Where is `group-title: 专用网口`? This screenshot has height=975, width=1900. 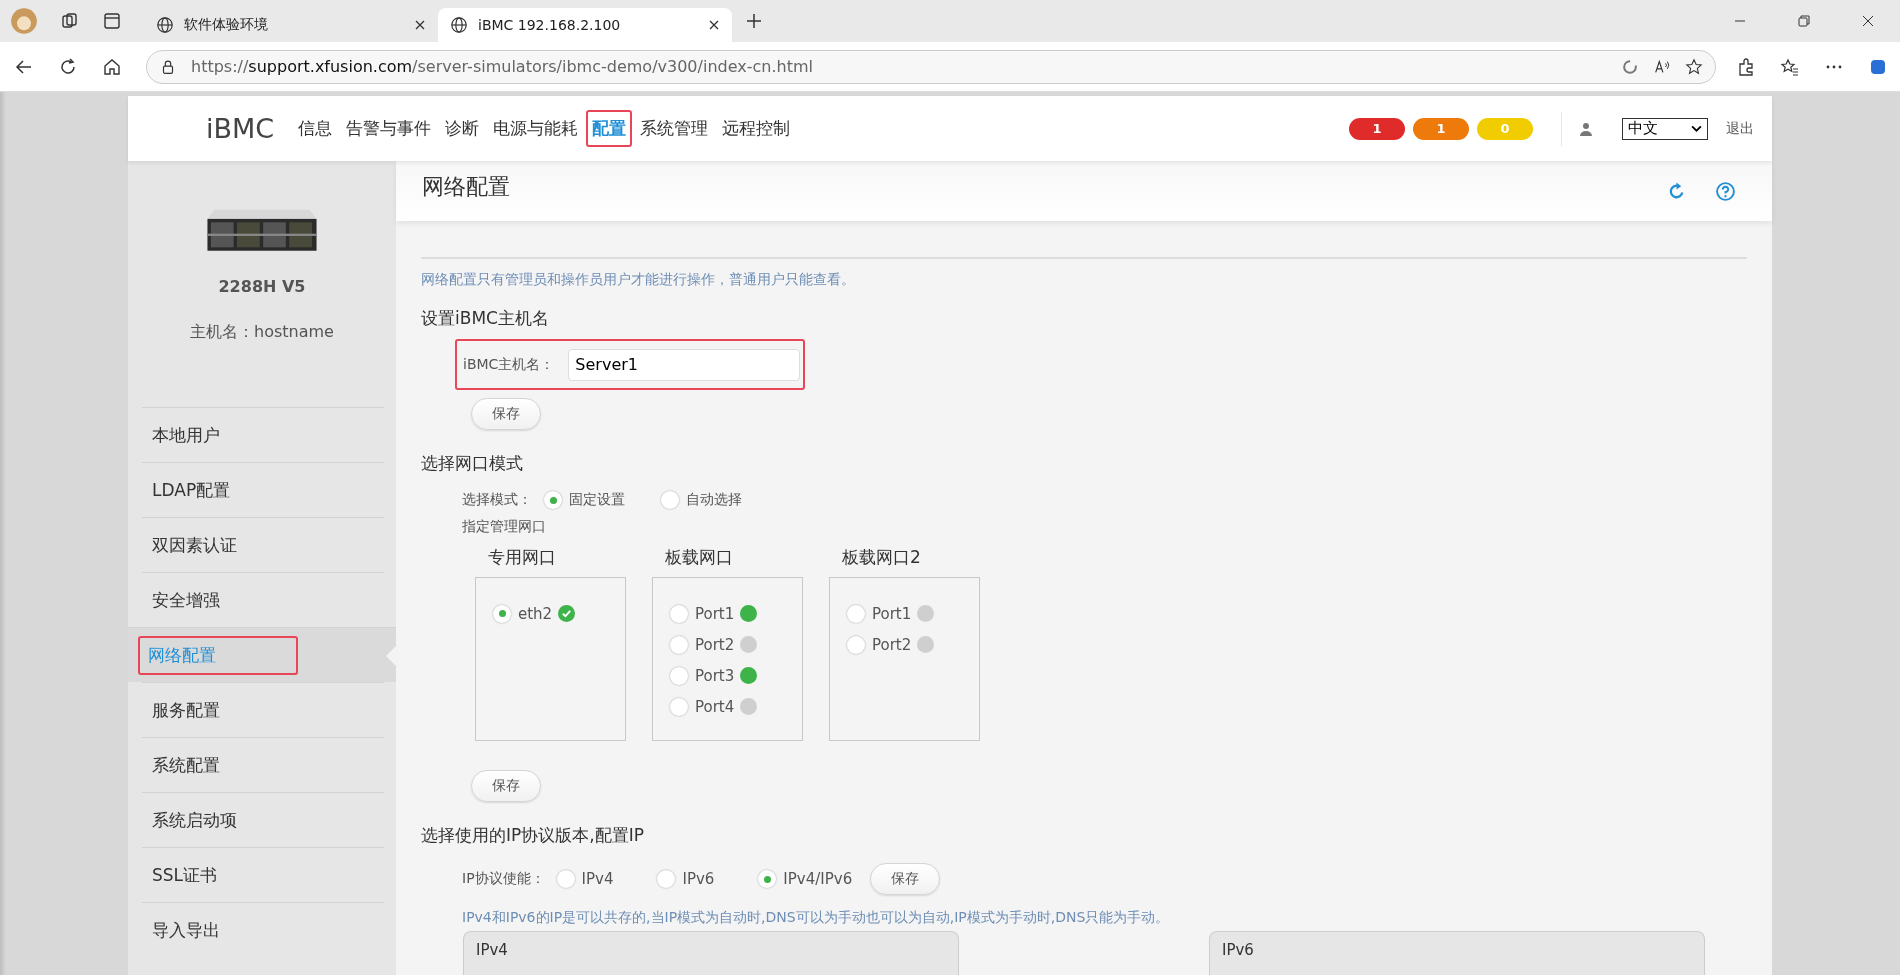
group-title: 专用网口 is located at coordinates (522, 557).